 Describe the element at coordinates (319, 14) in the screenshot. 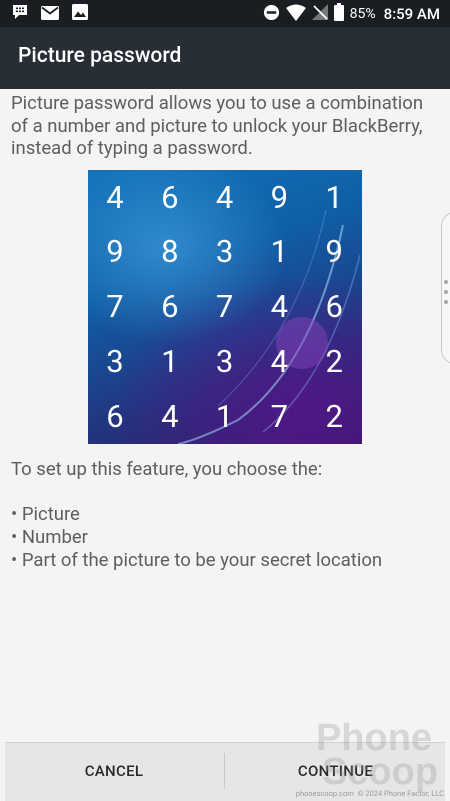

I see `no-signal-icon` at that location.